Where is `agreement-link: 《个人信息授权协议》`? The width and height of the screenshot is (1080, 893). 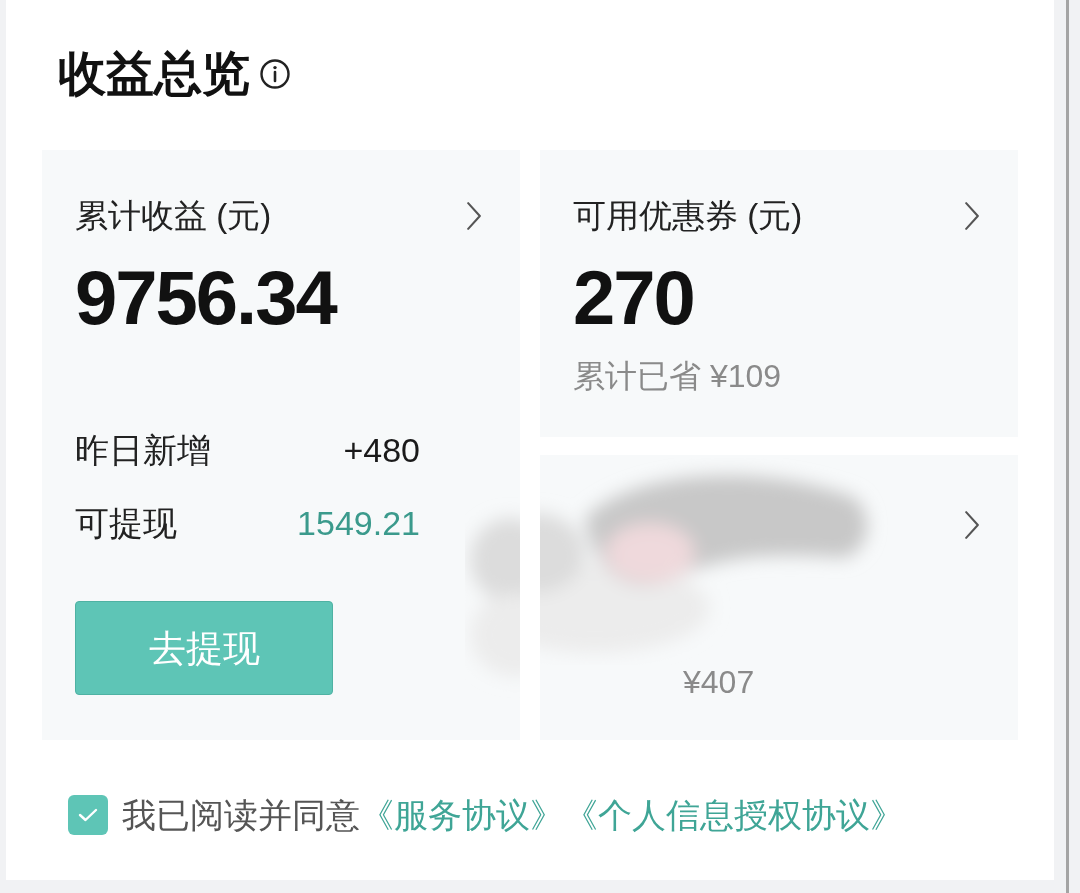 agreement-link: 《个人信息授权协议》 is located at coordinates (734, 815).